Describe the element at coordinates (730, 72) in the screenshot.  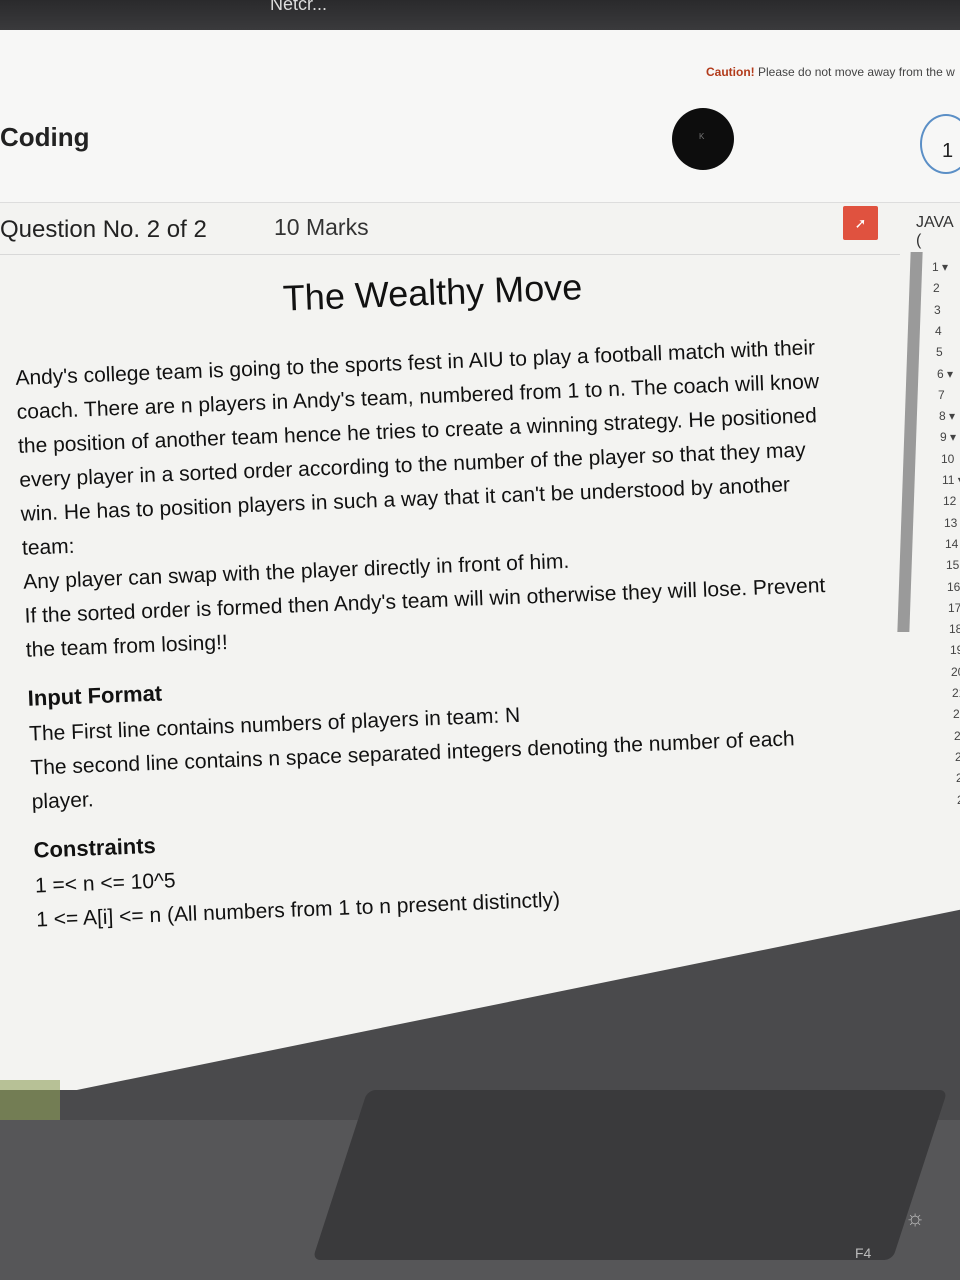
I see `caution-label: Caution!` at that location.